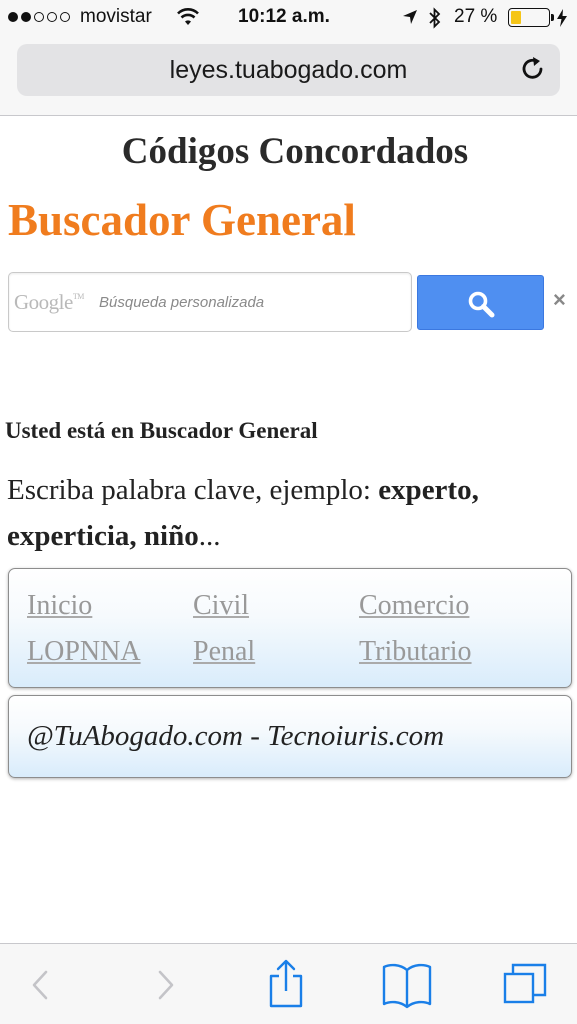 This screenshot has height=1024, width=577. I want to click on location-arrow-icon, so click(410, 17).